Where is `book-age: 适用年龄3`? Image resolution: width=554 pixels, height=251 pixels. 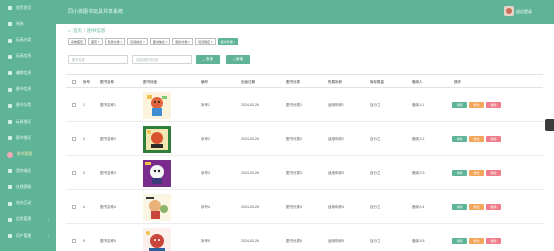
book-age: 适用年龄3 is located at coordinates (336, 173).